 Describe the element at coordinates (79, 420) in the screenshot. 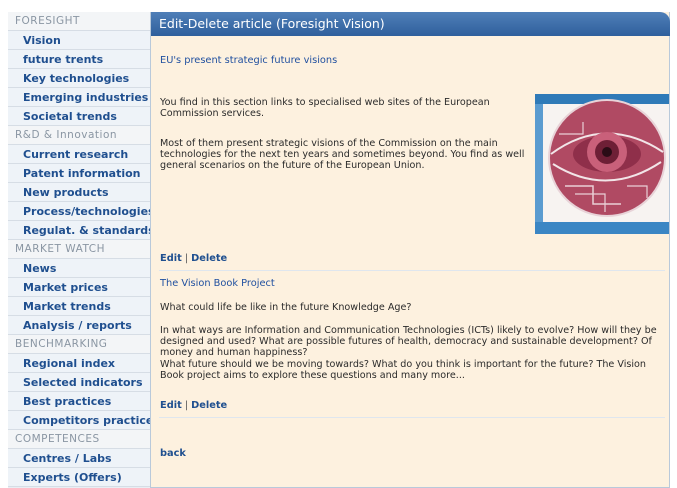

I see `nav-competitors-practices: Competitors practices` at that location.